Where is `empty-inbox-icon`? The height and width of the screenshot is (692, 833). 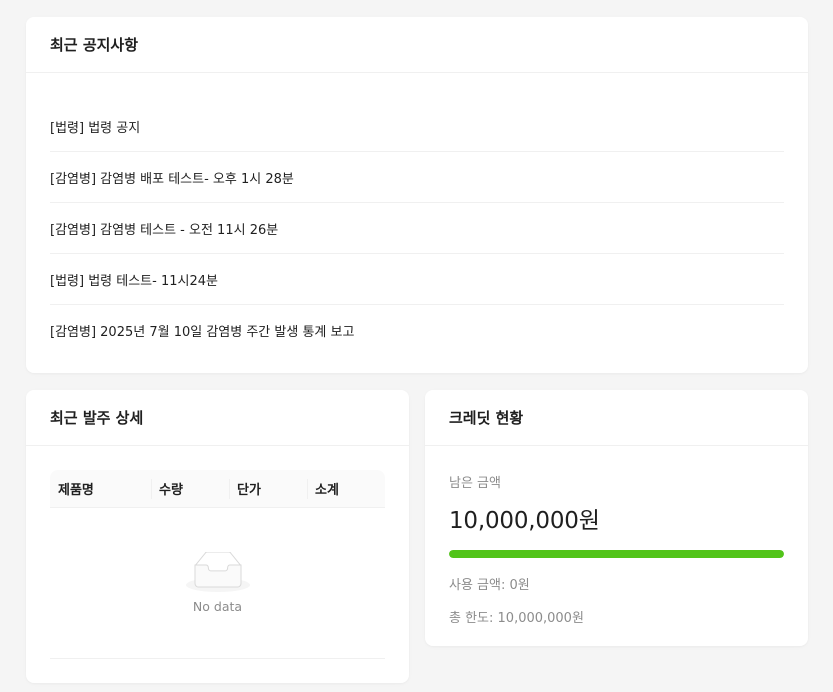 empty-inbox-icon is located at coordinates (217, 572).